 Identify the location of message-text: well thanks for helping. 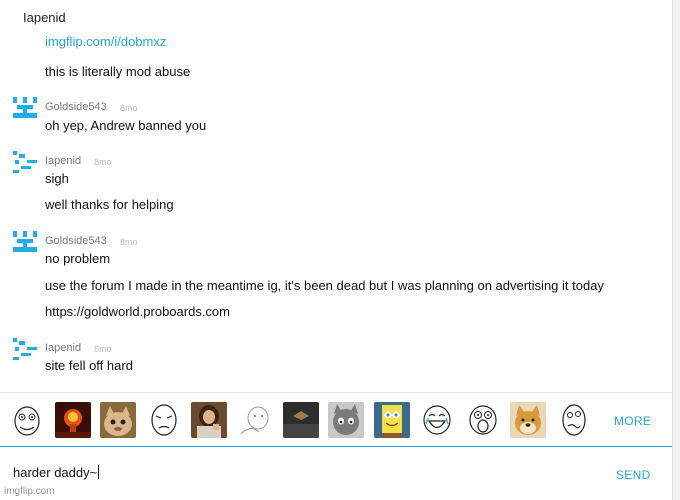
(109, 204).